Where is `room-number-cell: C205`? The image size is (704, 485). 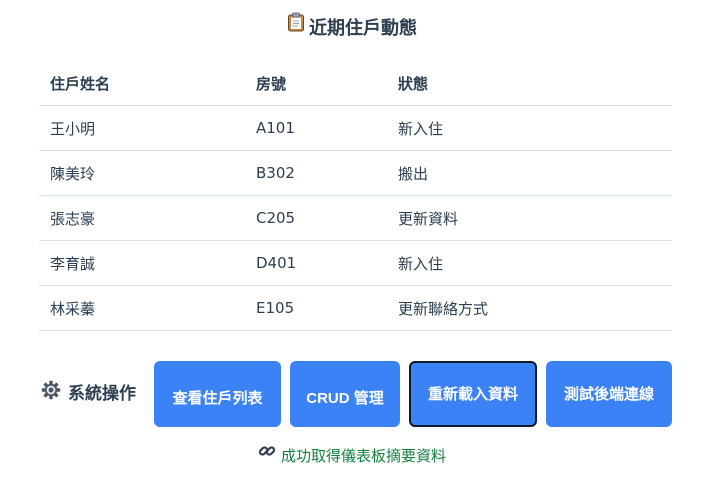
room-number-cell: C205 is located at coordinates (316, 218).